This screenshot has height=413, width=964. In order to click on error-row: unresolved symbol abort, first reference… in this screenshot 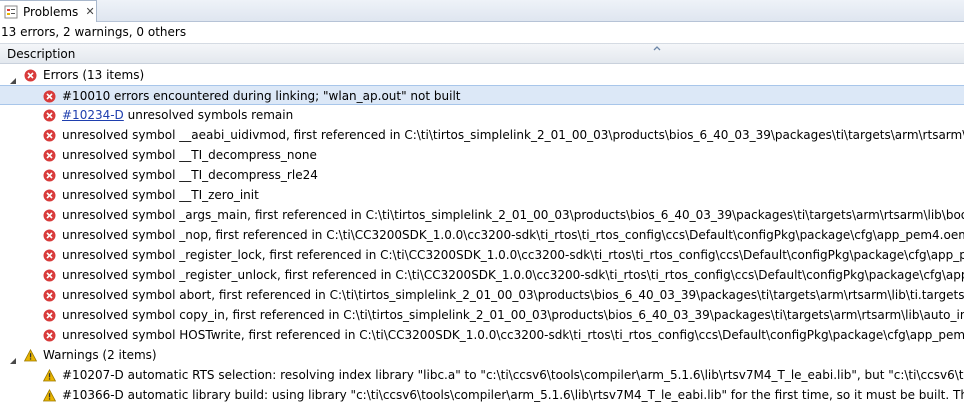, I will do `click(482, 295)`.